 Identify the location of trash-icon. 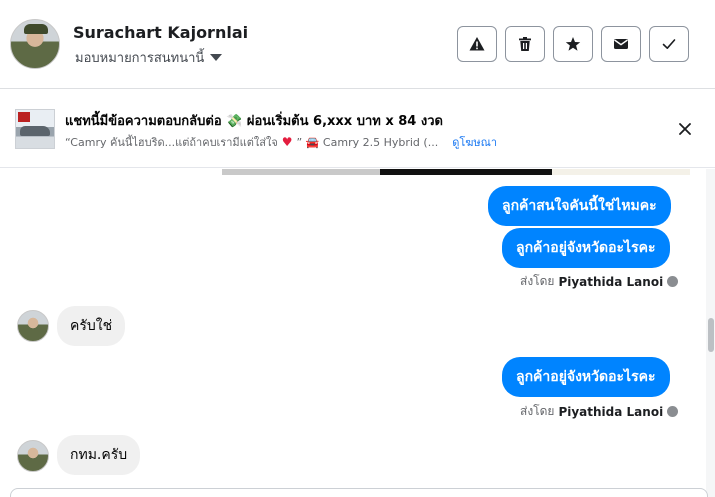
(525, 44).